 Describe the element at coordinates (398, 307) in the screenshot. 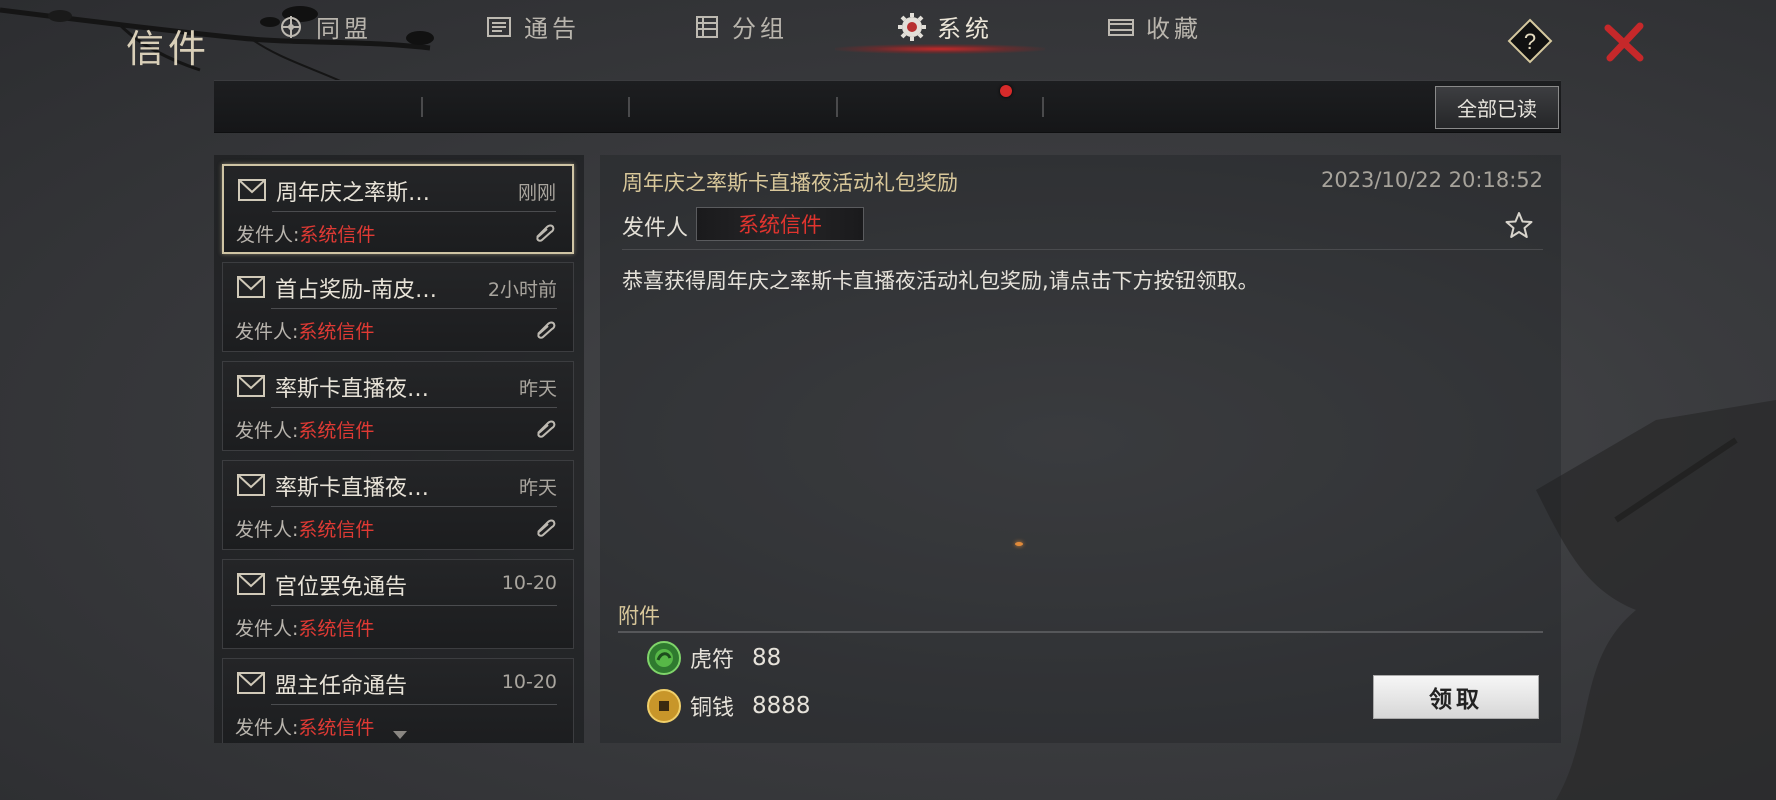

I see `mail-list-item: 首占奖励-南皮… 2小时前 发件人:系统信件` at that location.